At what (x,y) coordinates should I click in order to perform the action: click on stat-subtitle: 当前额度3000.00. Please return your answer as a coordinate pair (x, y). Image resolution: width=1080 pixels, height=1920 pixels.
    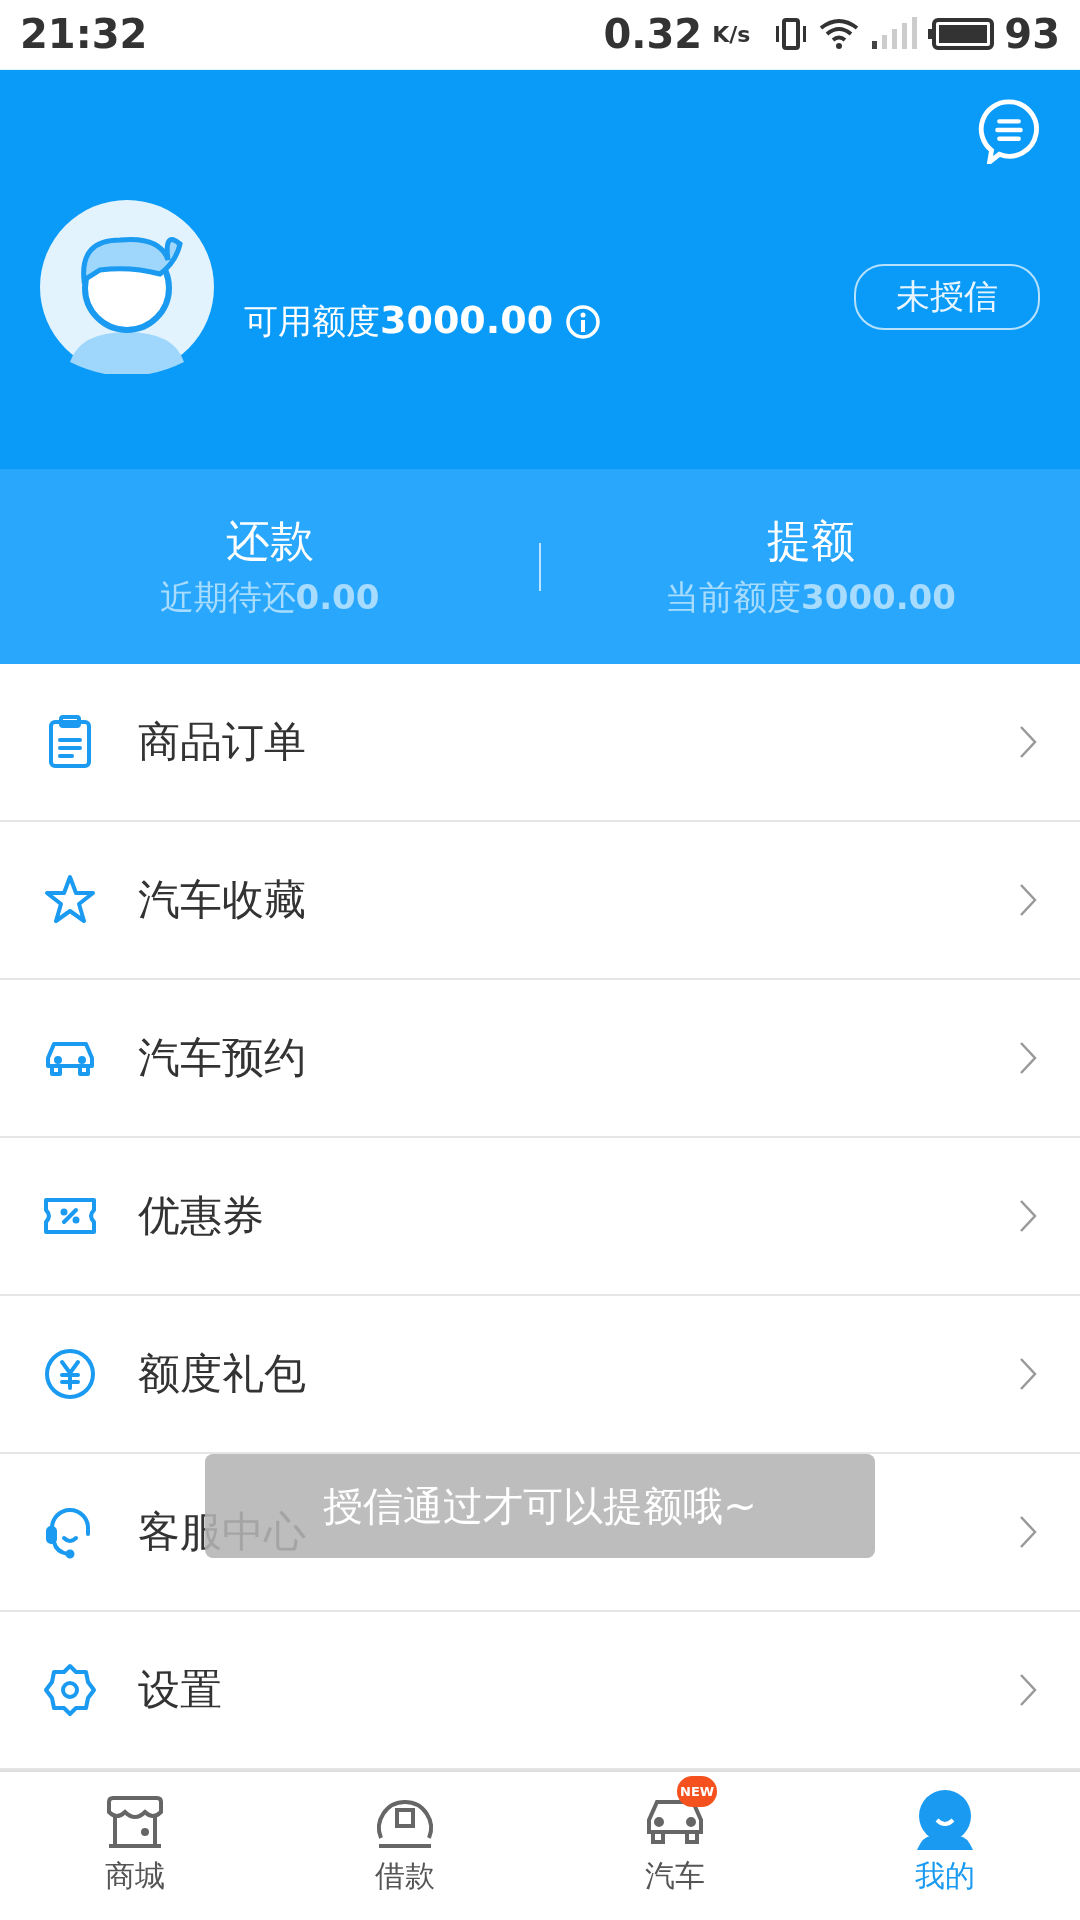
    Looking at the image, I should click on (810, 598).